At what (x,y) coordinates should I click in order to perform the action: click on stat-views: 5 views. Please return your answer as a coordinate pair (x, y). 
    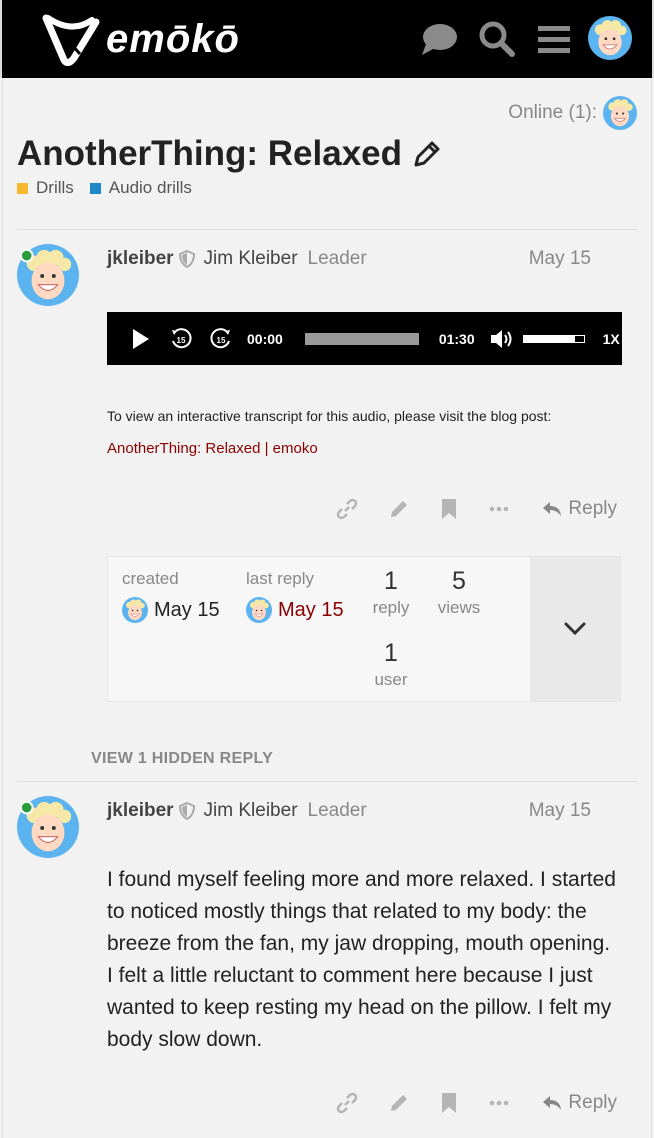
    Looking at the image, I should click on (459, 592).